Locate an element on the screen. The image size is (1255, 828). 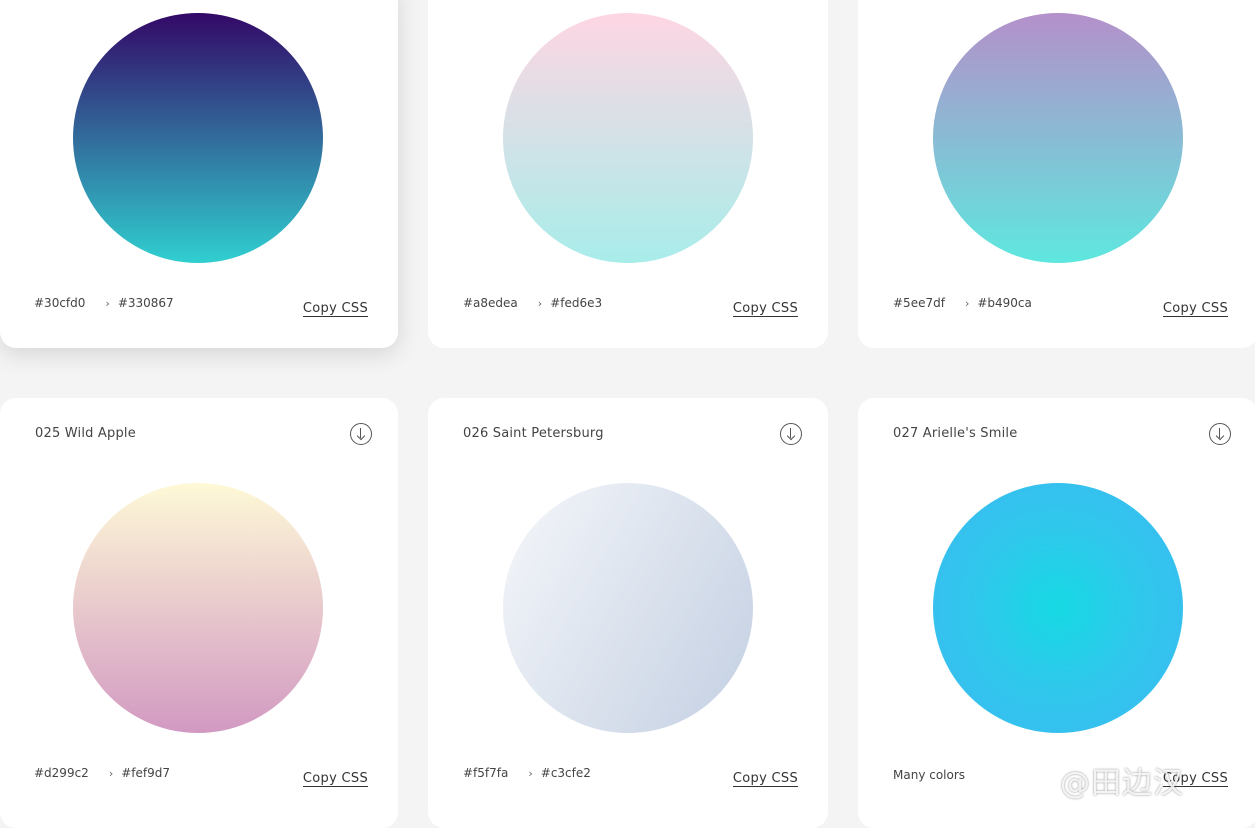
gradient-colors: #5ee7df › #b490ca is located at coordinates (962, 303).